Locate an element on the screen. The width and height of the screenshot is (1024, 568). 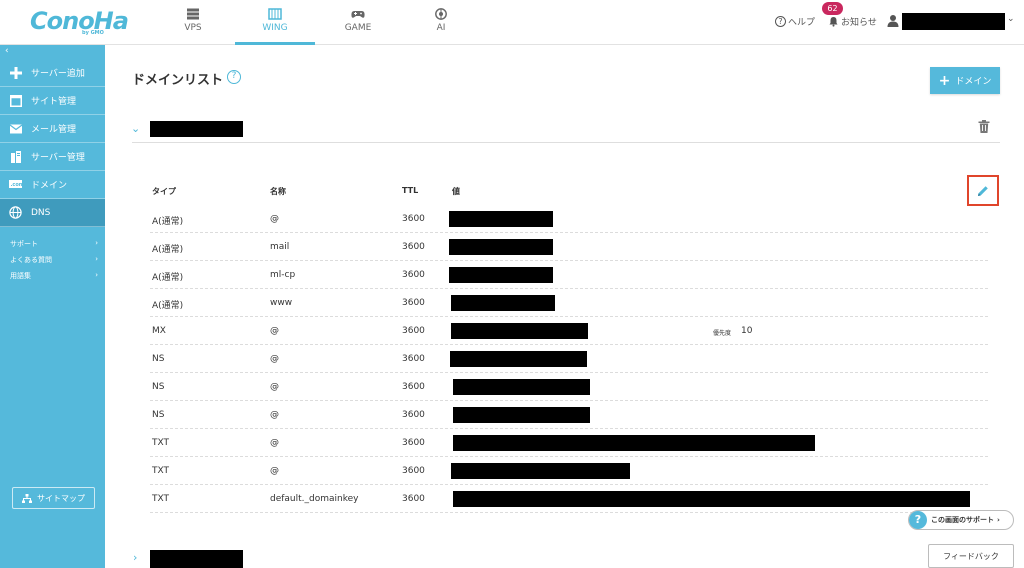
sidebar-item-label: DNS is located at coordinates (41, 212).